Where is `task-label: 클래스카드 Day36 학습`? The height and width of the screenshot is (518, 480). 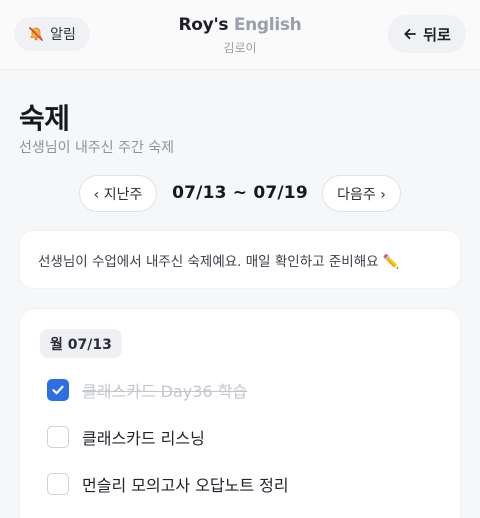 task-label: 클래스카드 Day36 학습 is located at coordinates (165, 391).